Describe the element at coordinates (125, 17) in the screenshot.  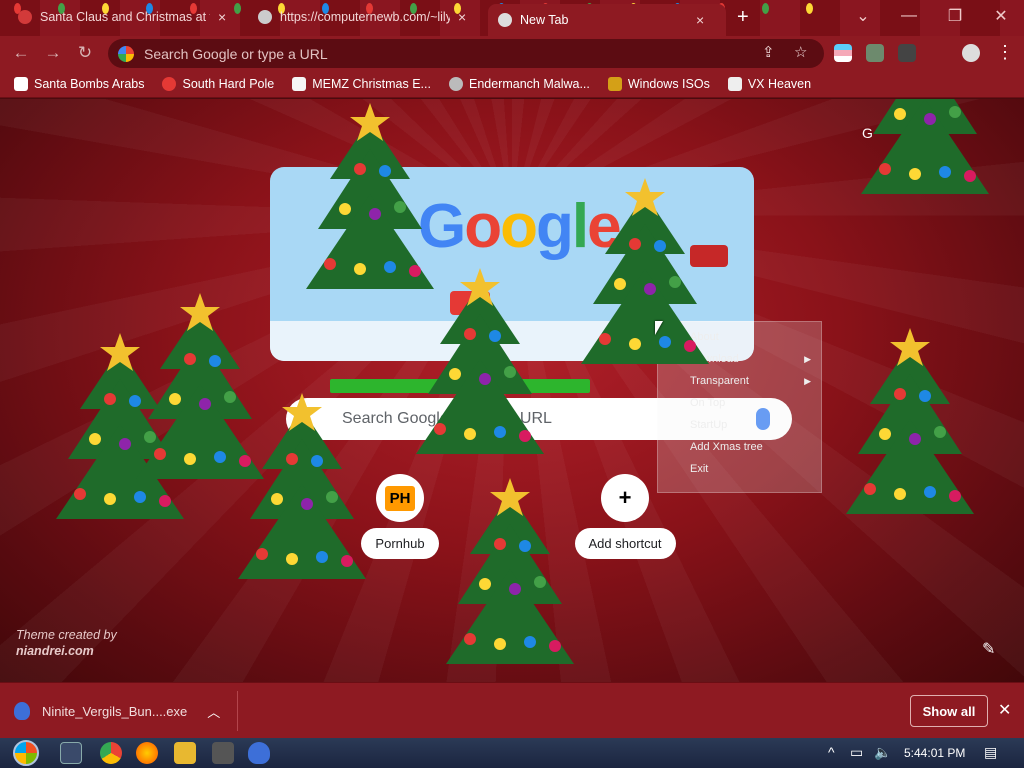
I see `tab-label: Santa Claus and Christmas at th` at that location.